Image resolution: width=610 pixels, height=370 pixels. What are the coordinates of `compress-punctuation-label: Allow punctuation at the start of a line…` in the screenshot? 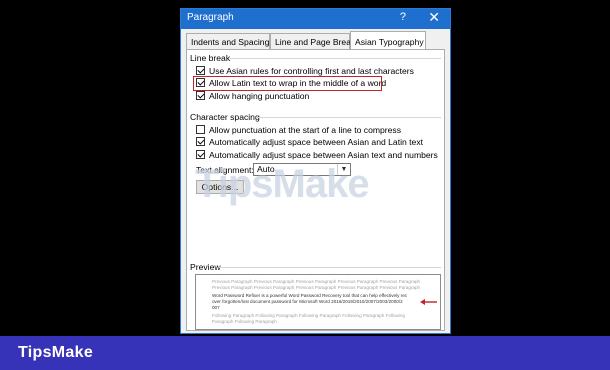 It's located at (305, 130).